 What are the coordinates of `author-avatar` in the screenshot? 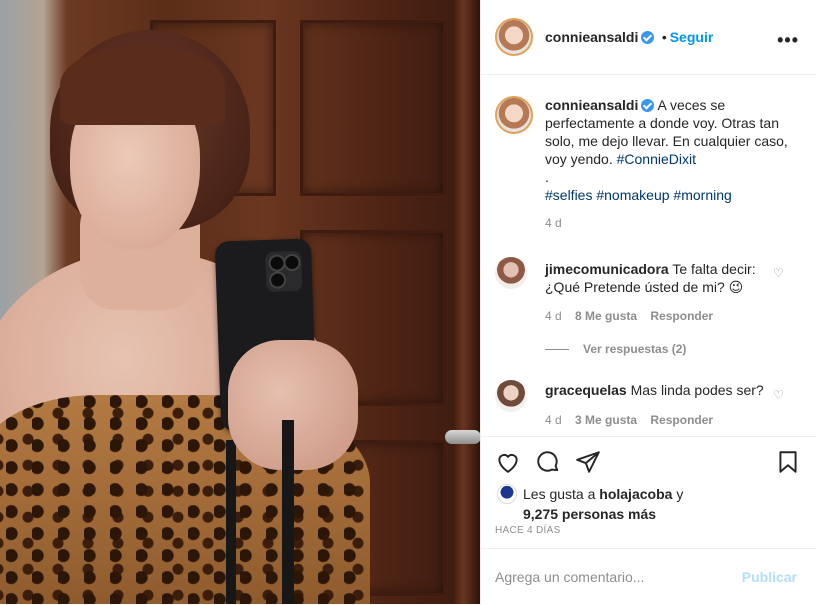 It's located at (514, 37).